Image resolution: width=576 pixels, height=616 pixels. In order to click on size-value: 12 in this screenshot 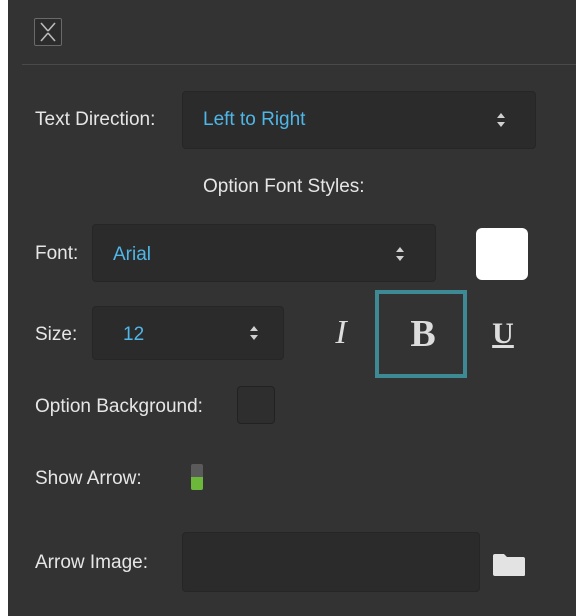, I will do `click(134, 334)`.